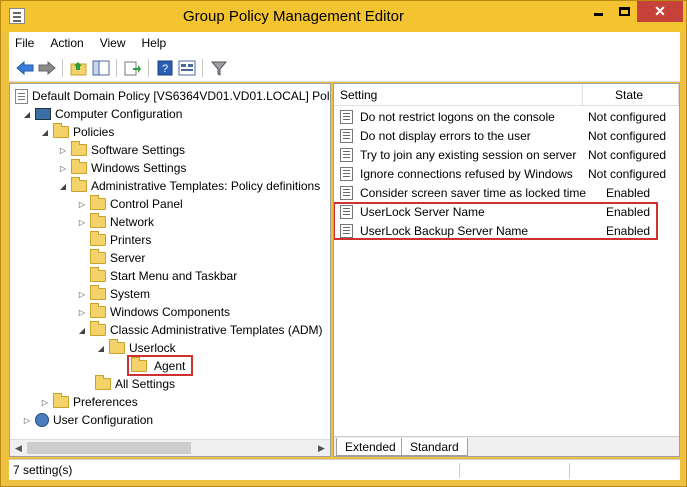 The height and width of the screenshot is (487, 687). What do you see at coordinates (115, 222) in the screenshot?
I see `tree-item-network: ▷ Network` at bounding box center [115, 222].